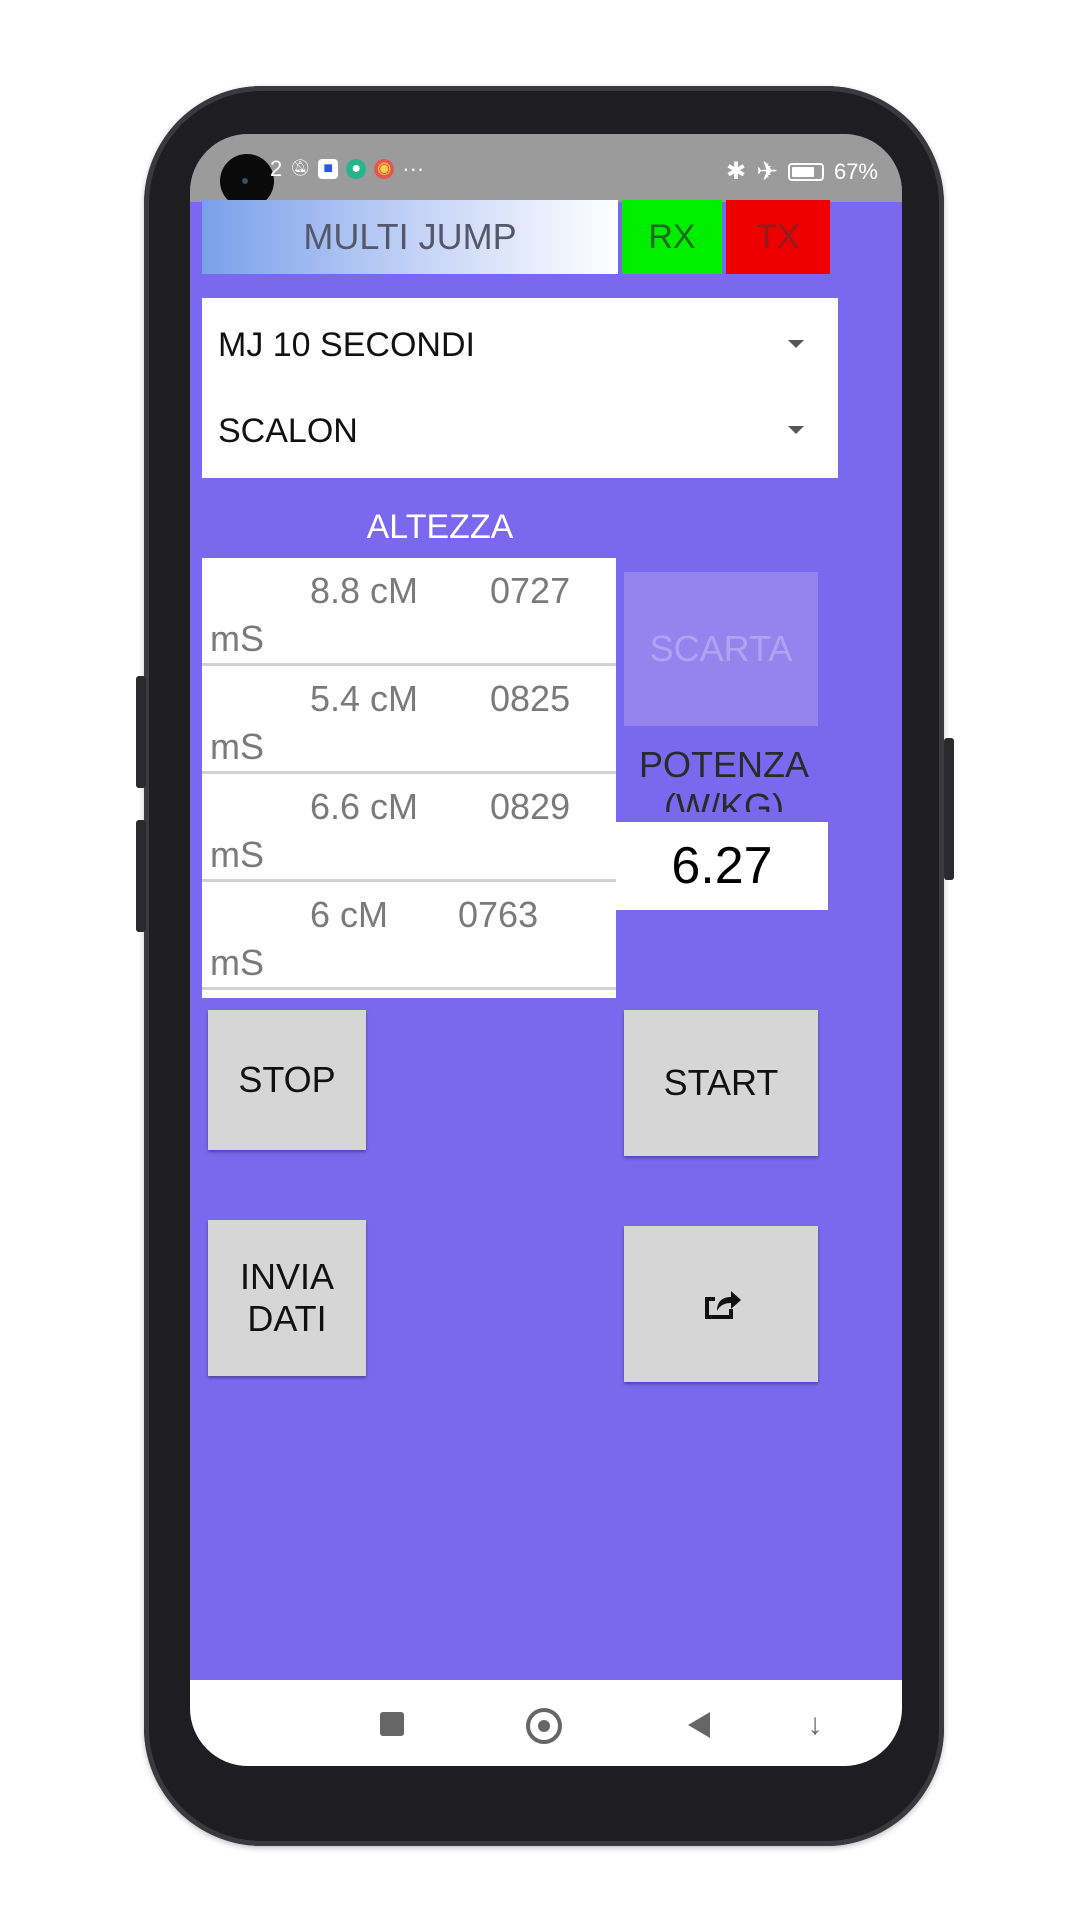  I want to click on altezza-label: ALTEZZA, so click(440, 527).